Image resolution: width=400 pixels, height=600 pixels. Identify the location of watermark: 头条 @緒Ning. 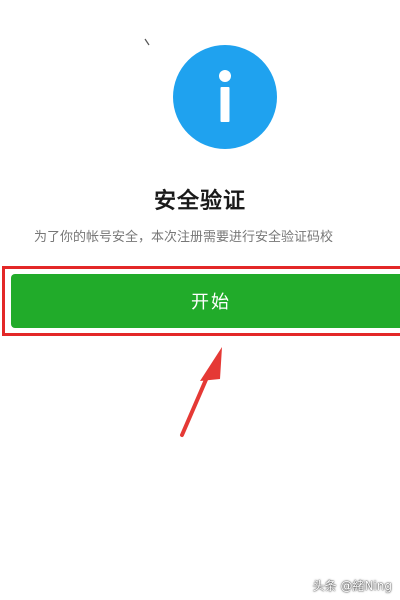
(352, 586).